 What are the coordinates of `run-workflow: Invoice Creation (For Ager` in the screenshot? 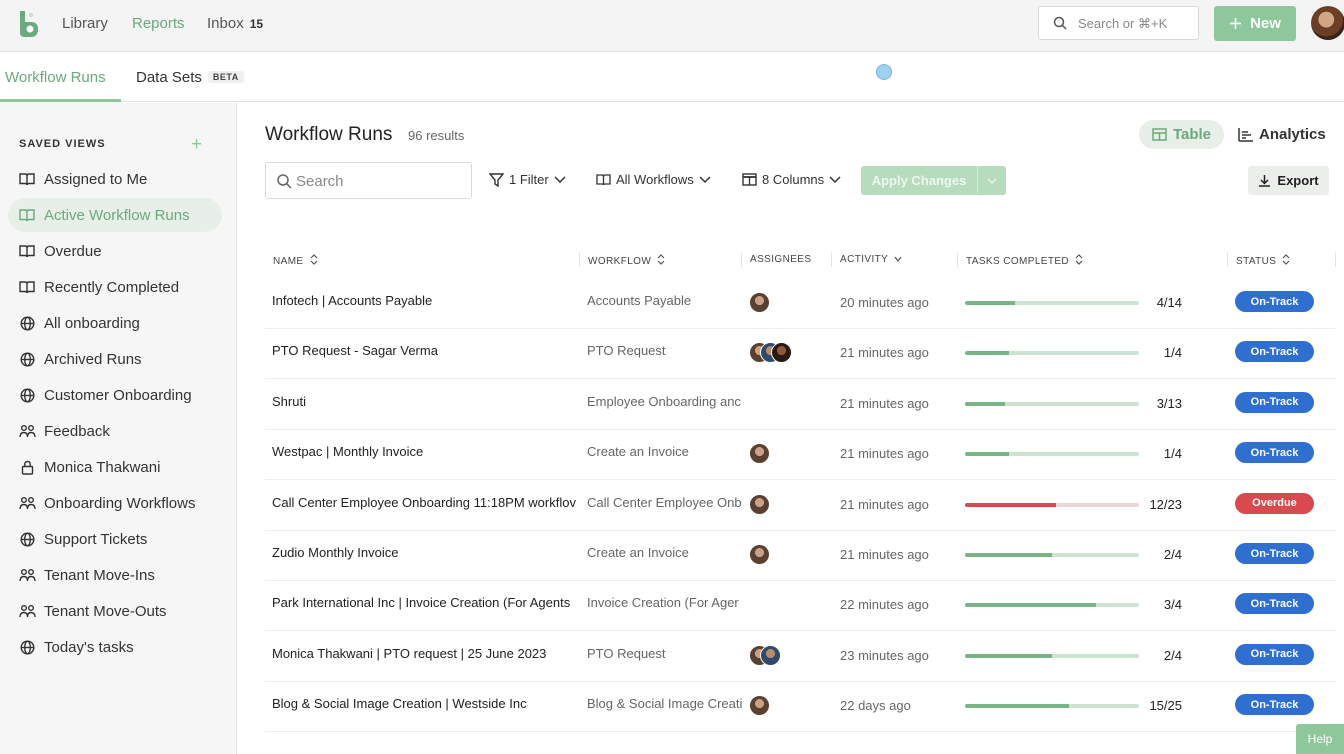 It's located at (665, 602).